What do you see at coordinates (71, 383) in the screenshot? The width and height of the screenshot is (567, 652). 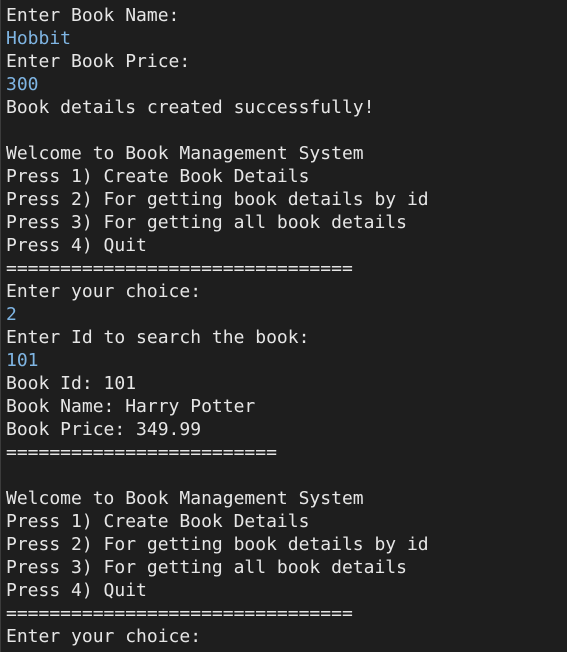 I see `console-output-line: Book Id: 101` at bounding box center [71, 383].